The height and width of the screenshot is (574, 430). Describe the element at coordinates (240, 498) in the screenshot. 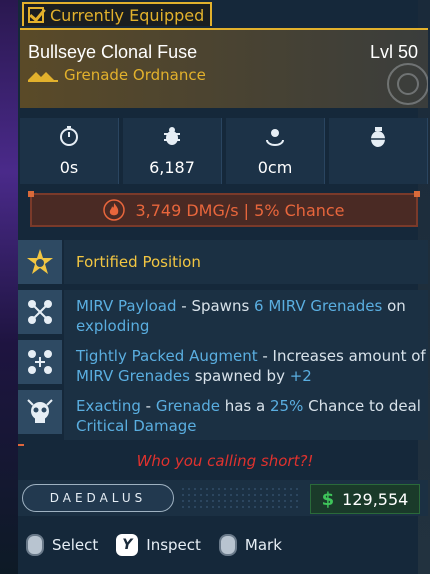

I see `decorative-dots` at that location.